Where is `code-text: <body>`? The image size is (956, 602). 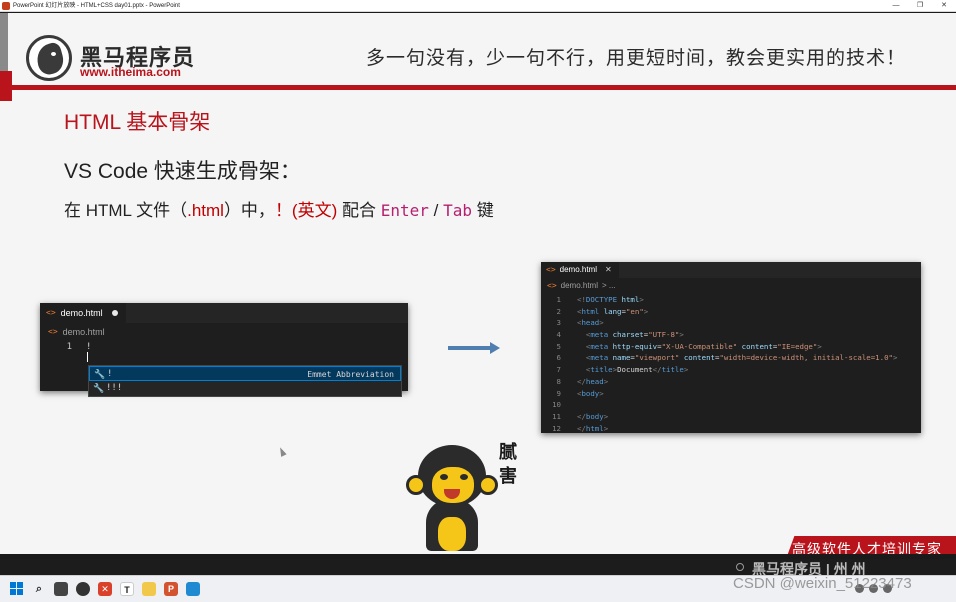
code-text: <body> is located at coordinates (590, 394).